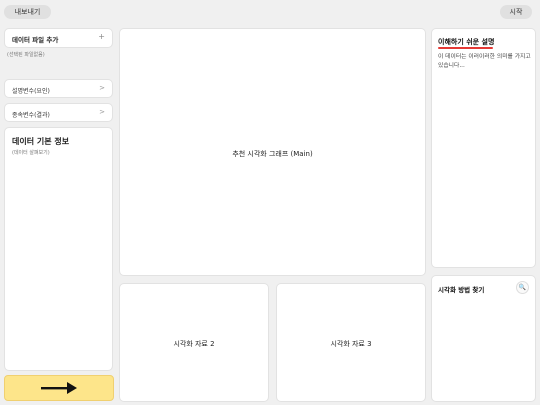  What do you see at coordinates (35, 40) in the screenshot?
I see `add-file-title: 데이터 파일 추가` at bounding box center [35, 40].